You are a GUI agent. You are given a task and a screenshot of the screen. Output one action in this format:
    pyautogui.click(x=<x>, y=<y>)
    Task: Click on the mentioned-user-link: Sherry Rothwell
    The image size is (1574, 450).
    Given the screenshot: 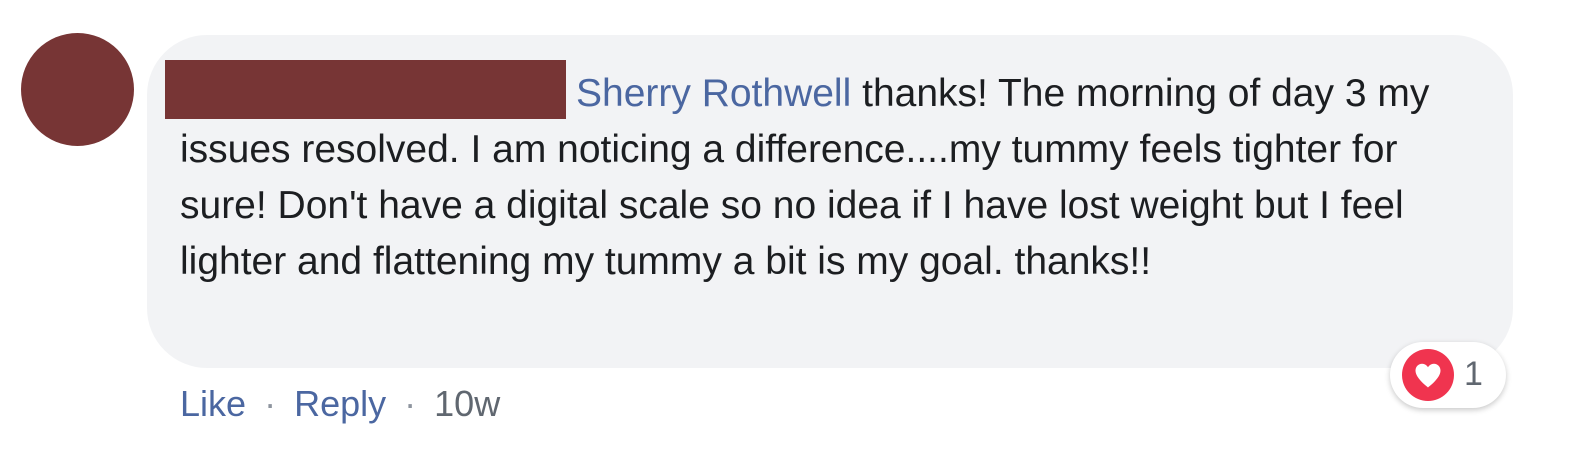 What is the action you would take?
    pyautogui.click(x=713, y=93)
    